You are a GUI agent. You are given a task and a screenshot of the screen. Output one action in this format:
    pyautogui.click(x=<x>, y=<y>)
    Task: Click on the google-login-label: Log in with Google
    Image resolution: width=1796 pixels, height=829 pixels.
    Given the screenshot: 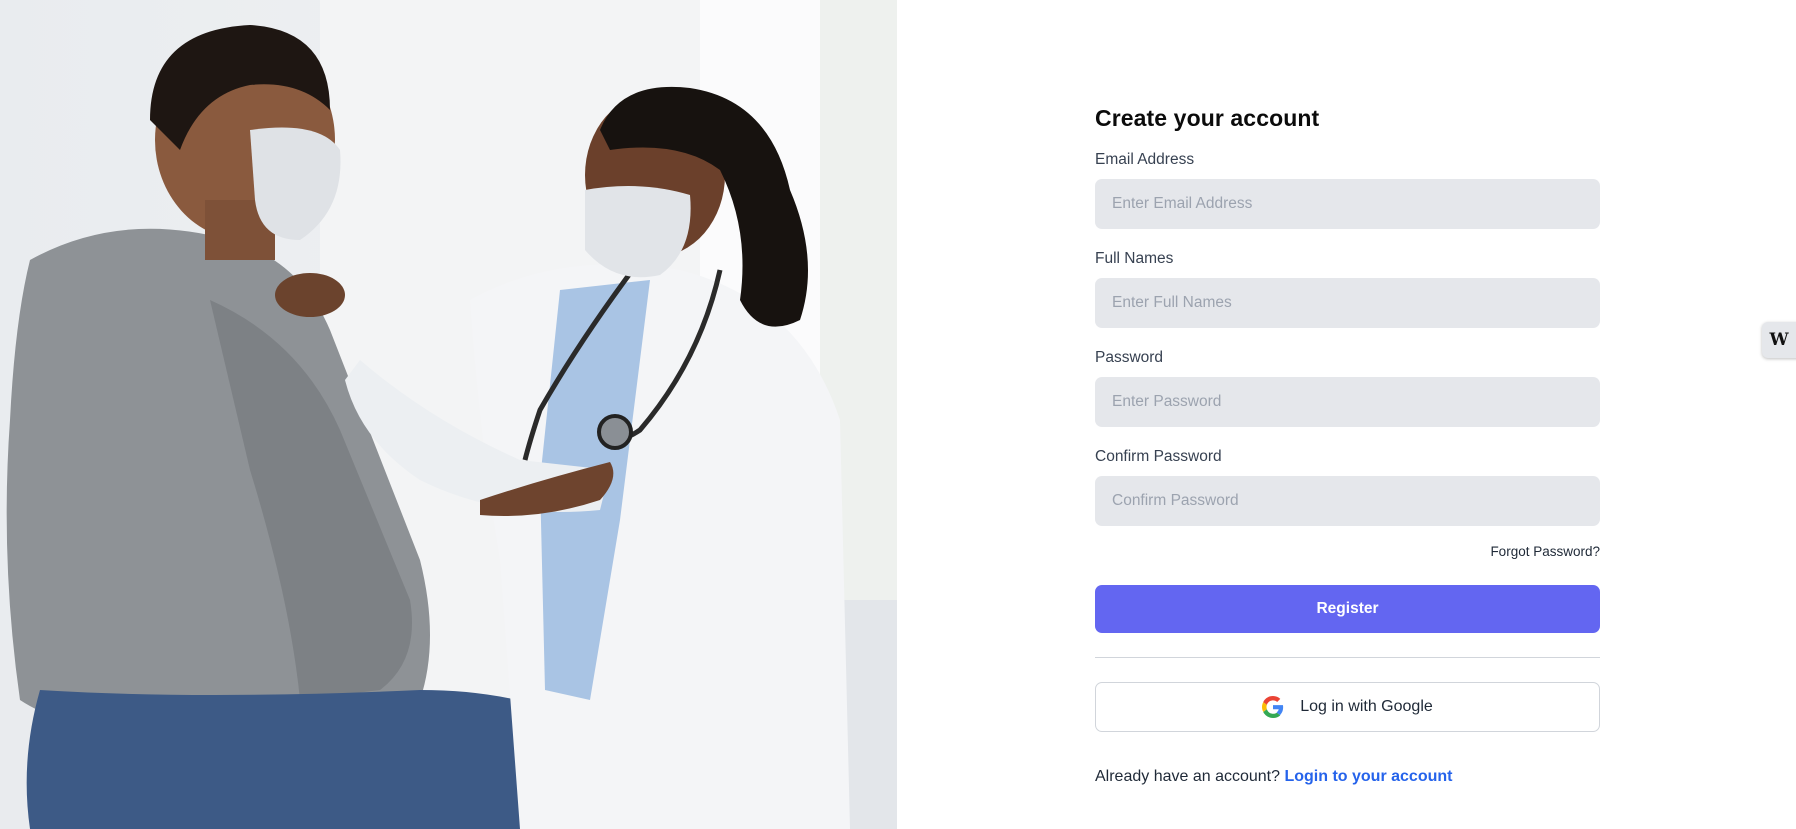 What is the action you would take?
    pyautogui.click(x=1366, y=706)
    